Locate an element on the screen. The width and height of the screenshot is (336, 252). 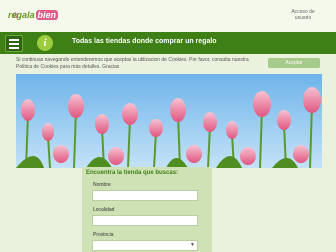
chevron-down-icon: ▼ is located at coordinates (192, 245).